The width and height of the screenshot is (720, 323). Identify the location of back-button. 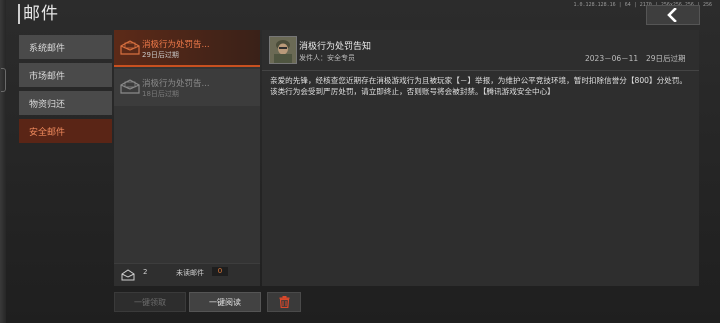
(673, 15).